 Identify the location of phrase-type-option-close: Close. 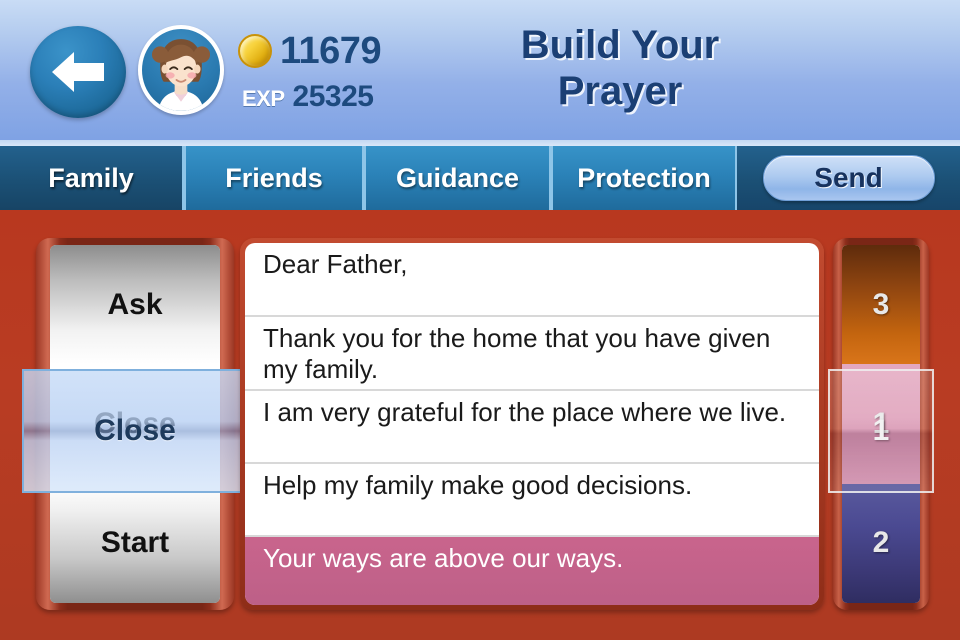
(135, 424).